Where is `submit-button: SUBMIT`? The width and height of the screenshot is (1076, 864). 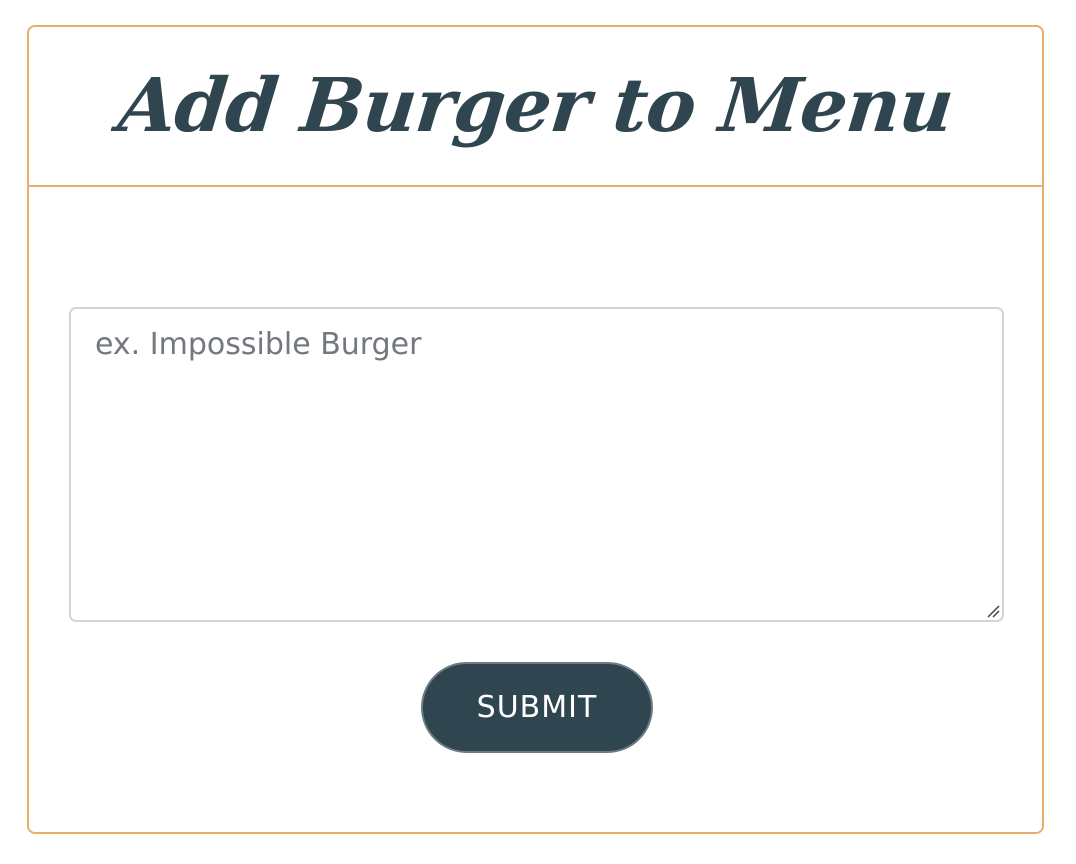
submit-button: SUBMIT is located at coordinates (537, 707).